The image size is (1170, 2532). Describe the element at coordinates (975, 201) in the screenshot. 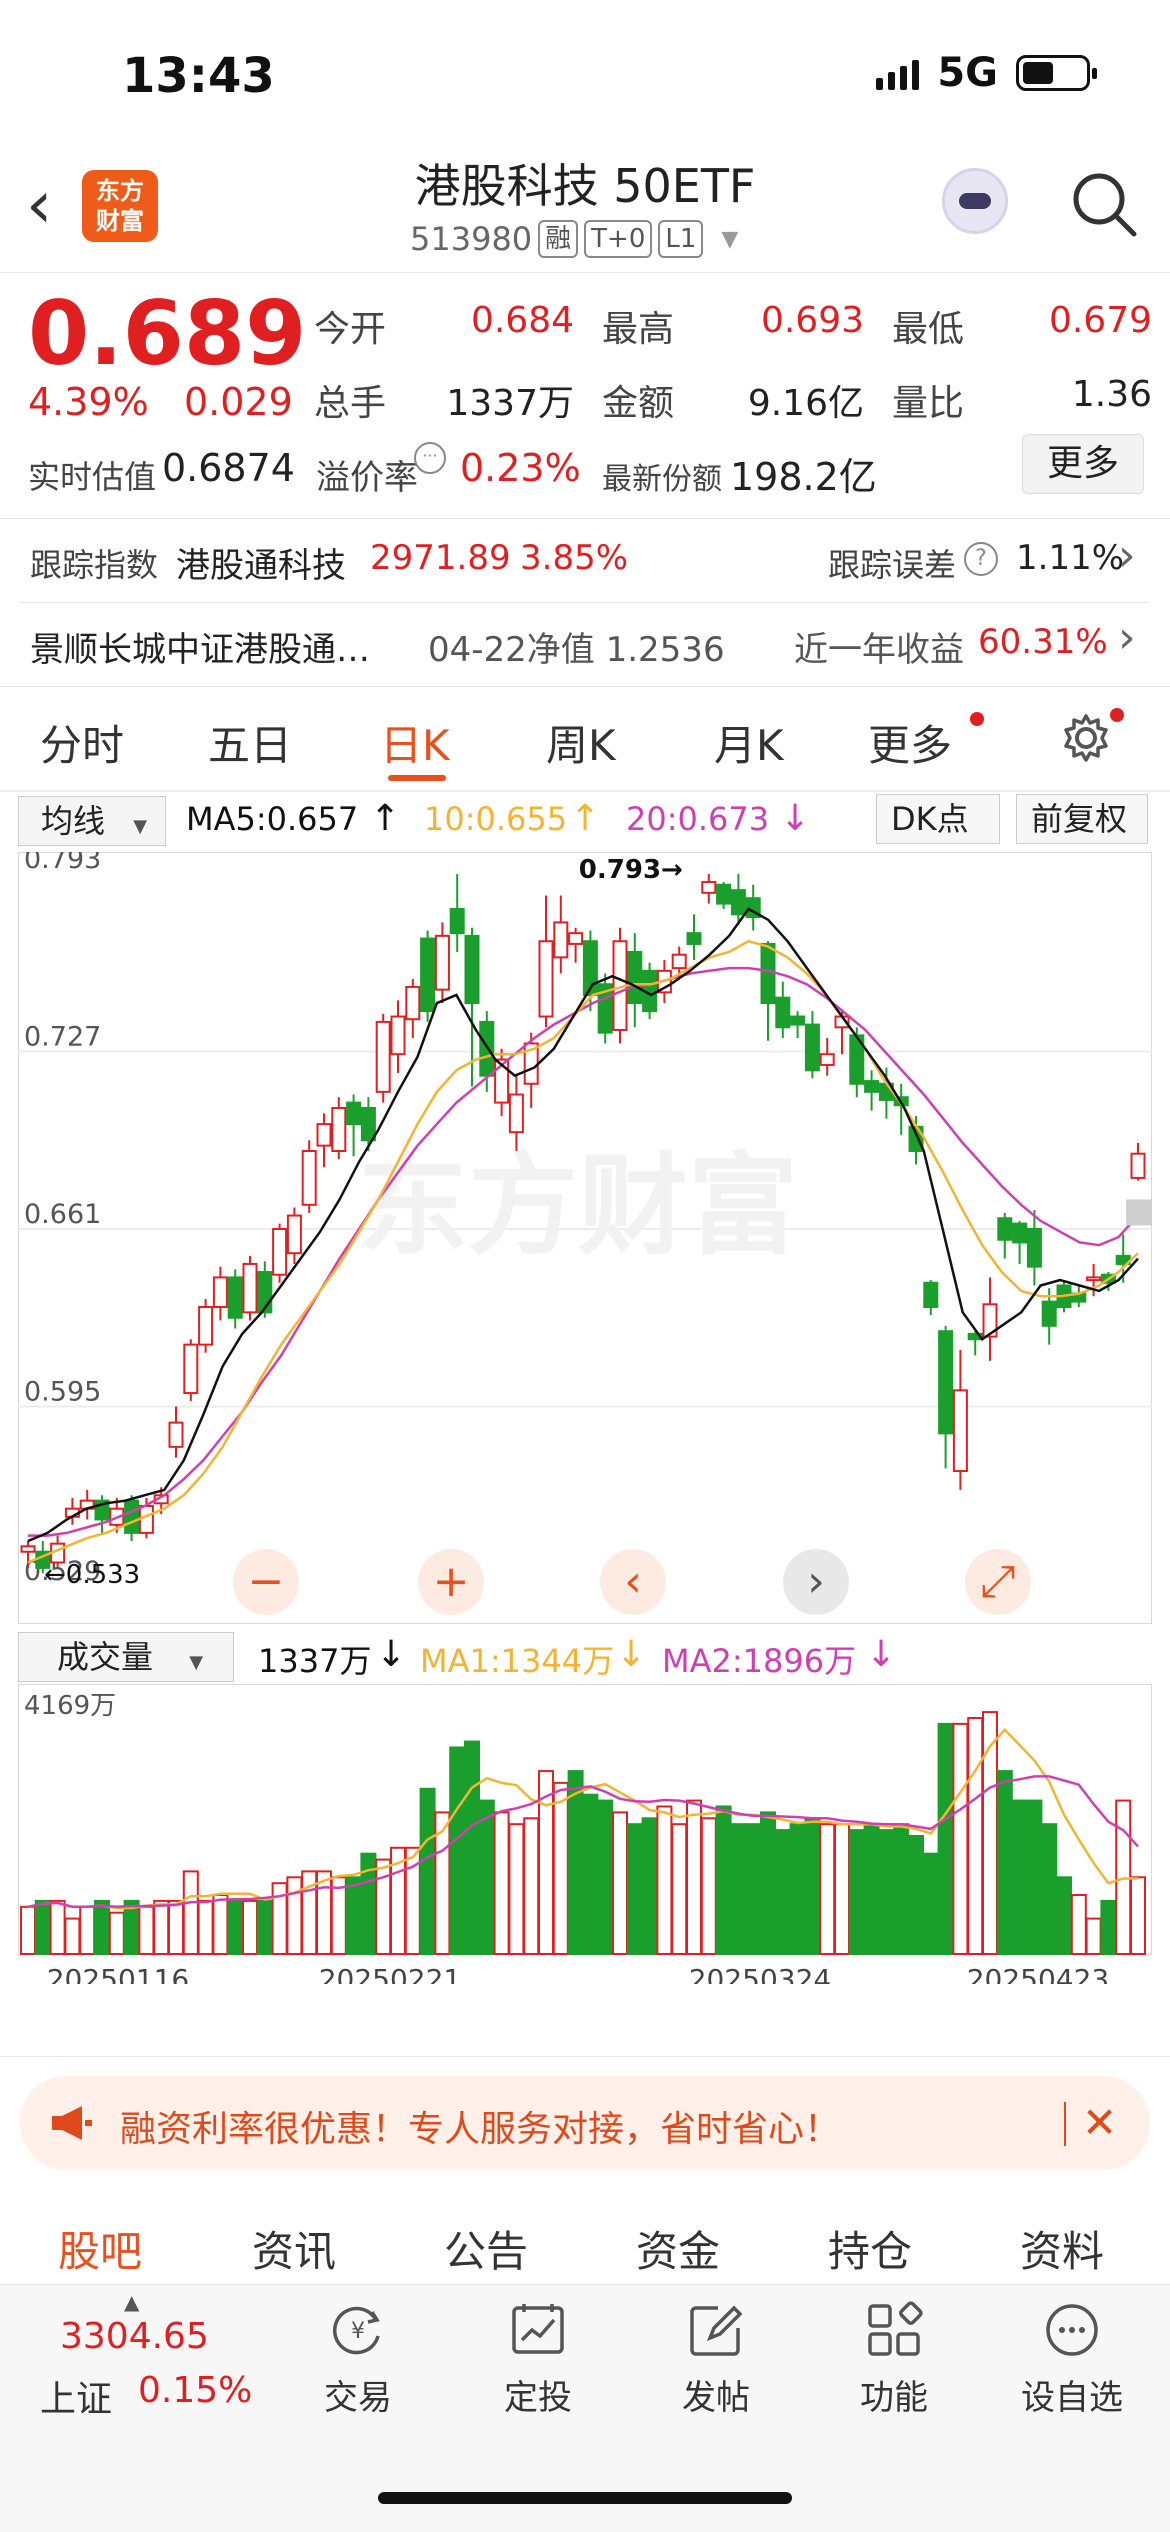

I see `assistant-robot-icon` at that location.